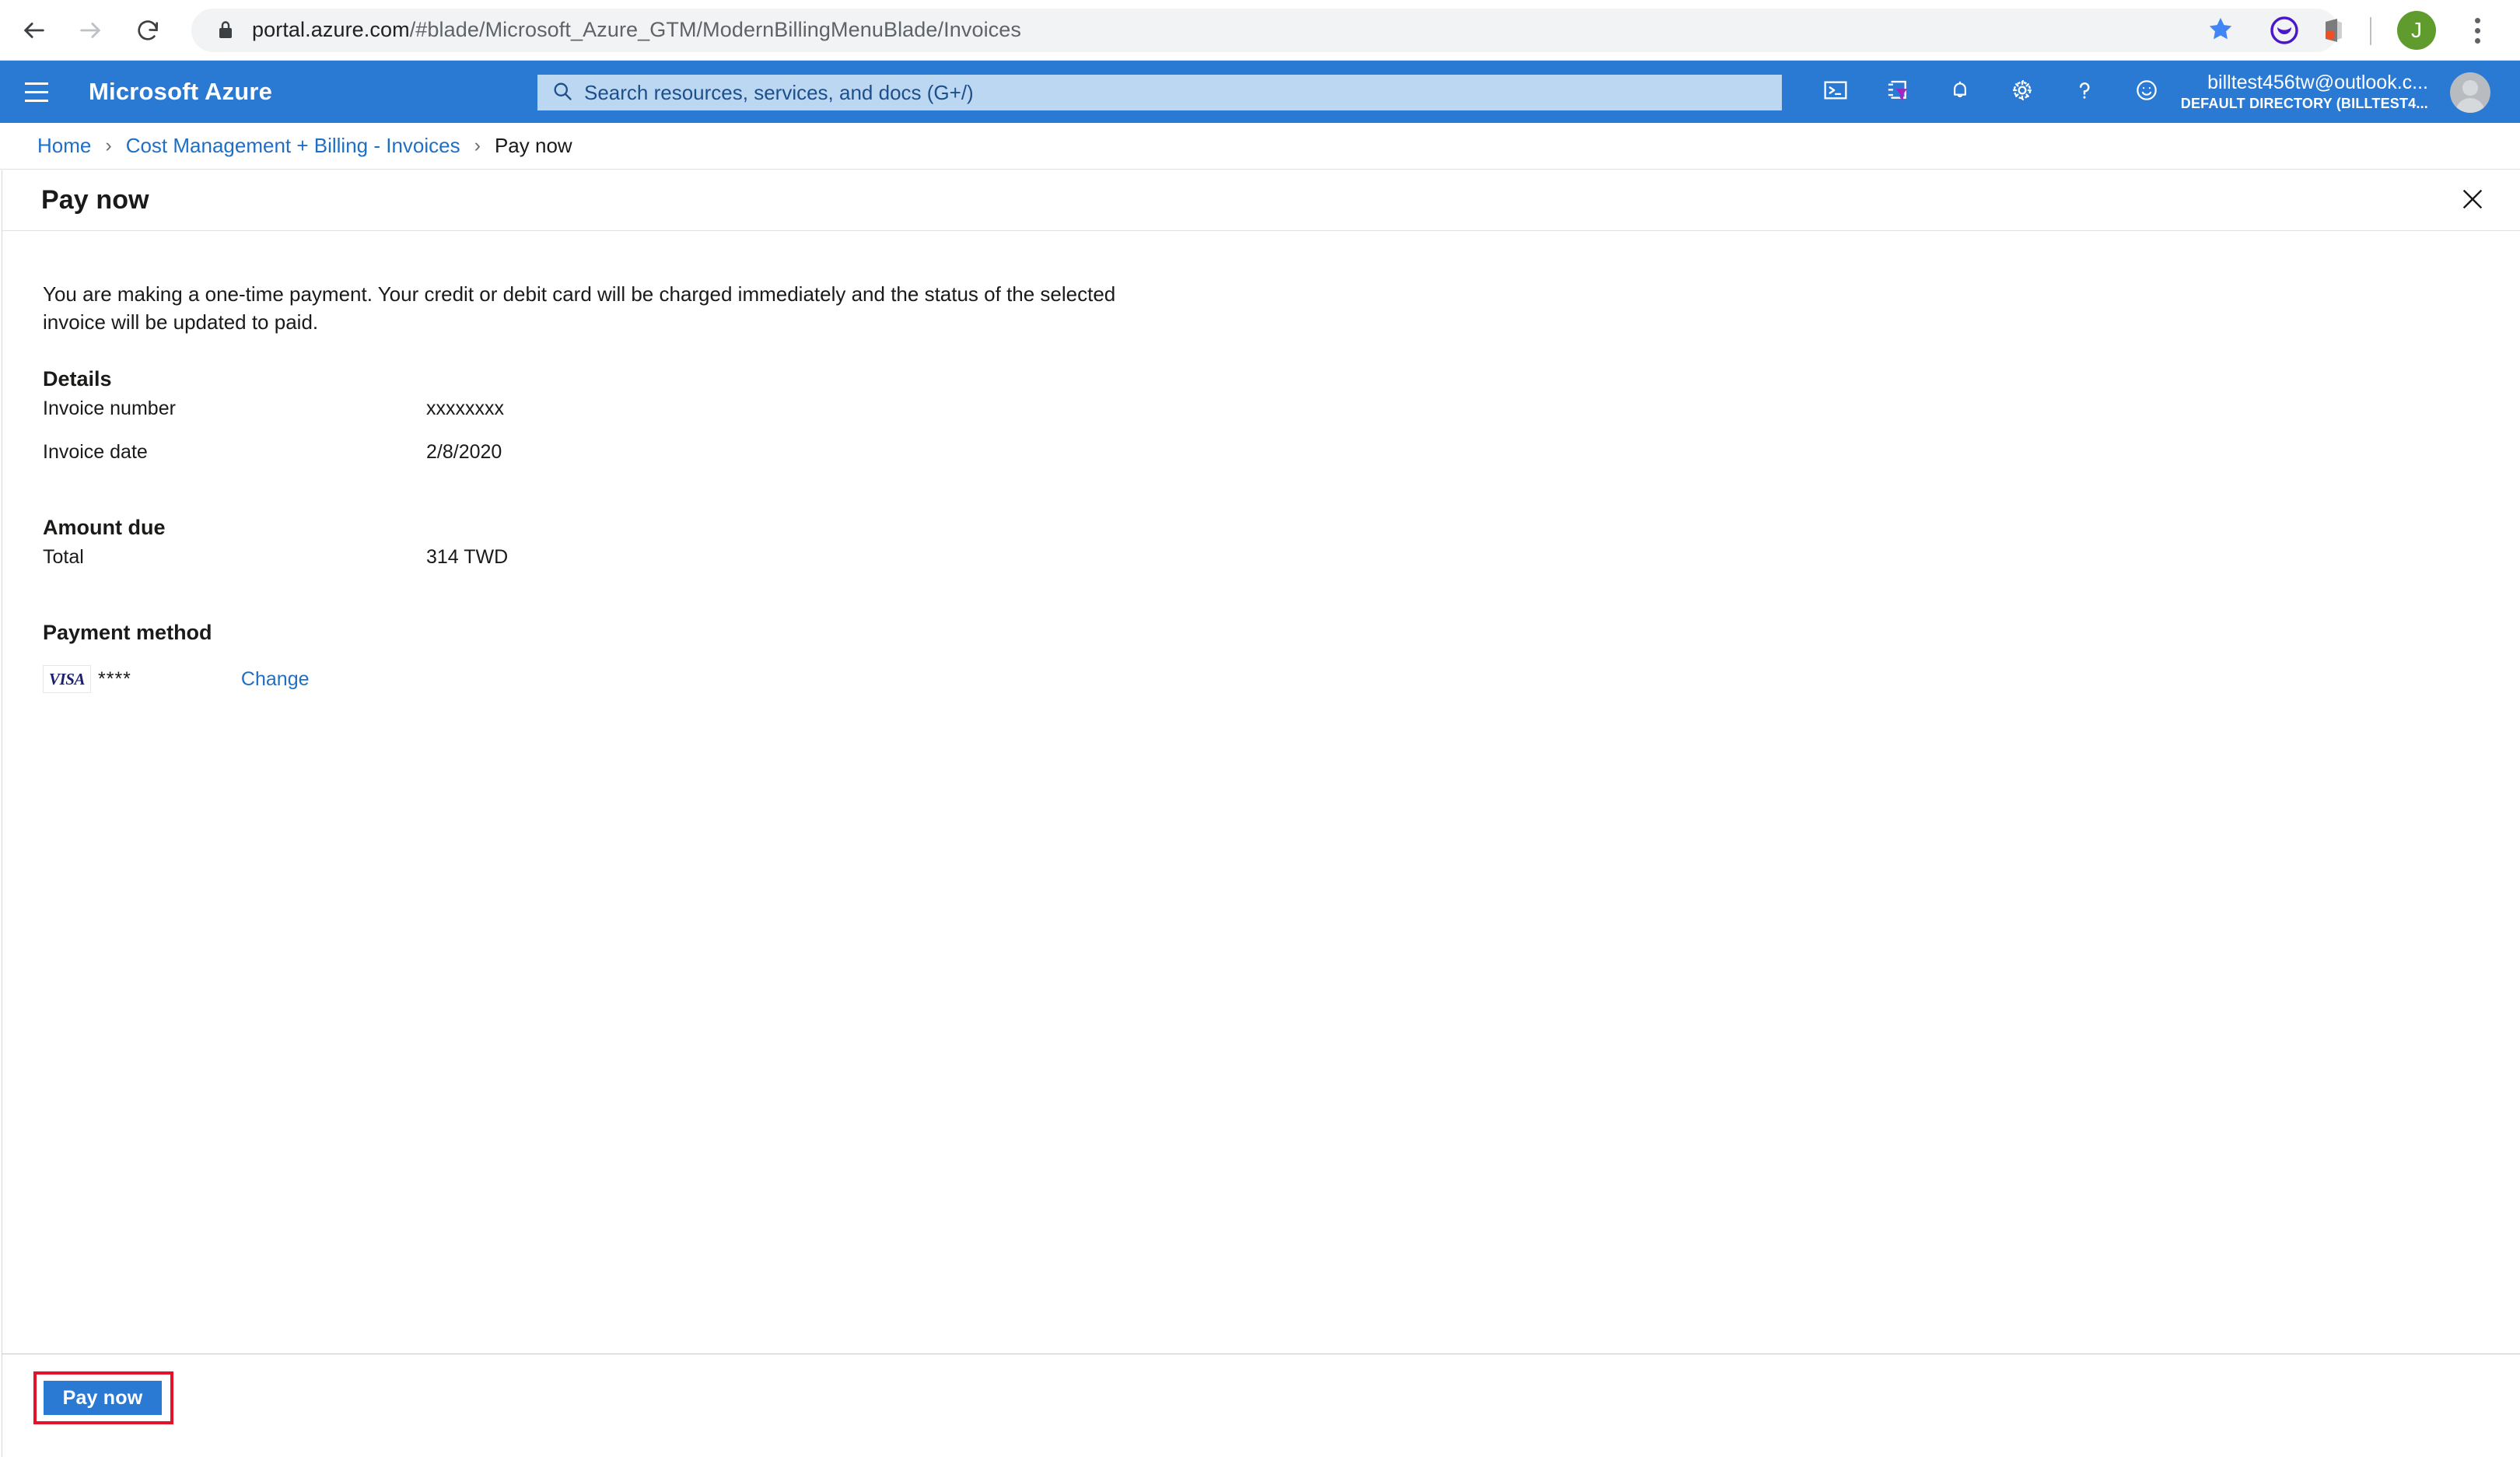  What do you see at coordinates (1261, 1405) in the screenshot?
I see `blade-footer: Pay now` at bounding box center [1261, 1405].